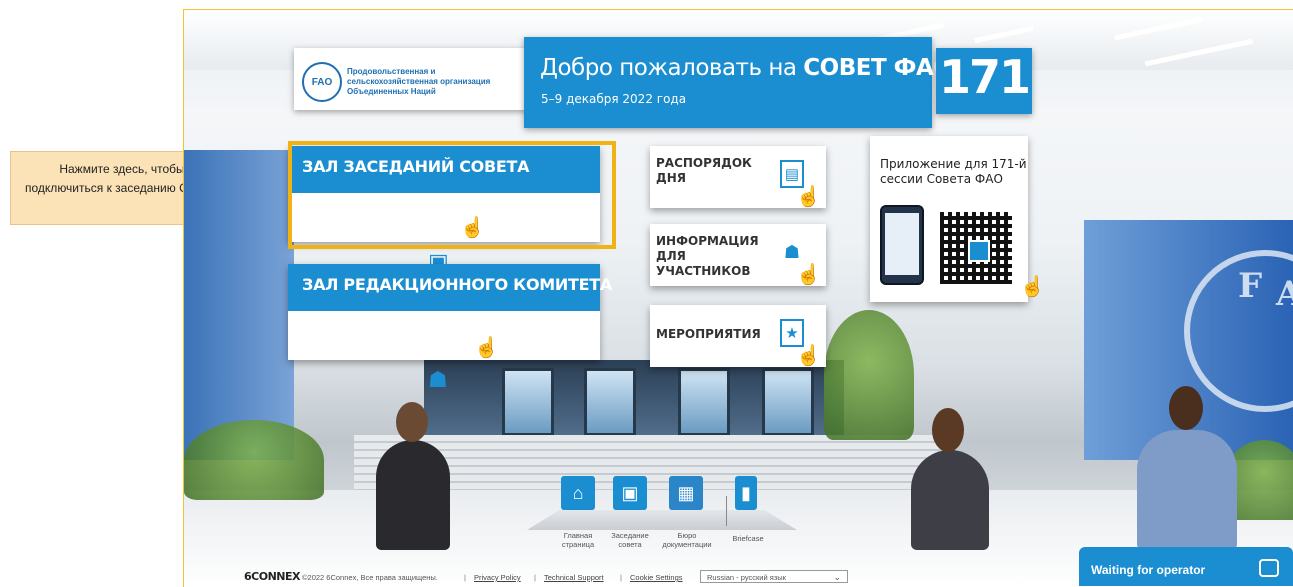 The height and width of the screenshot is (587, 1293). What do you see at coordinates (979, 251) in the screenshot?
I see `qr-center-logo` at bounding box center [979, 251].